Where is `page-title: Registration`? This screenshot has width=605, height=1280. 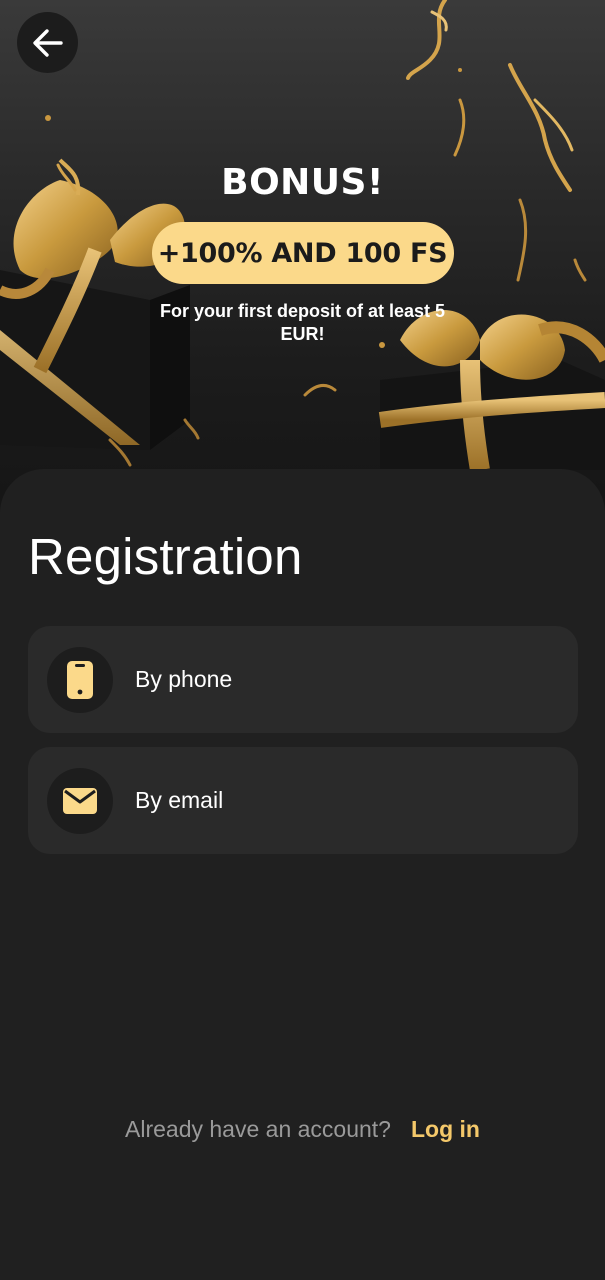
page-title: Registration is located at coordinates (165, 556).